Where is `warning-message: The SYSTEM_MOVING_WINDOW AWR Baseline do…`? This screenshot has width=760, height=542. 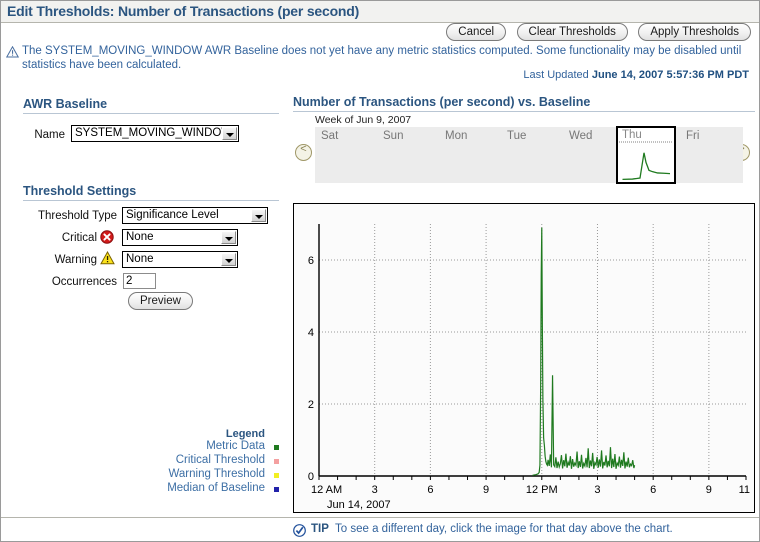 warning-message: The SYSTEM_MOVING_WINDOW AWR Baseline do… is located at coordinates (378, 58).